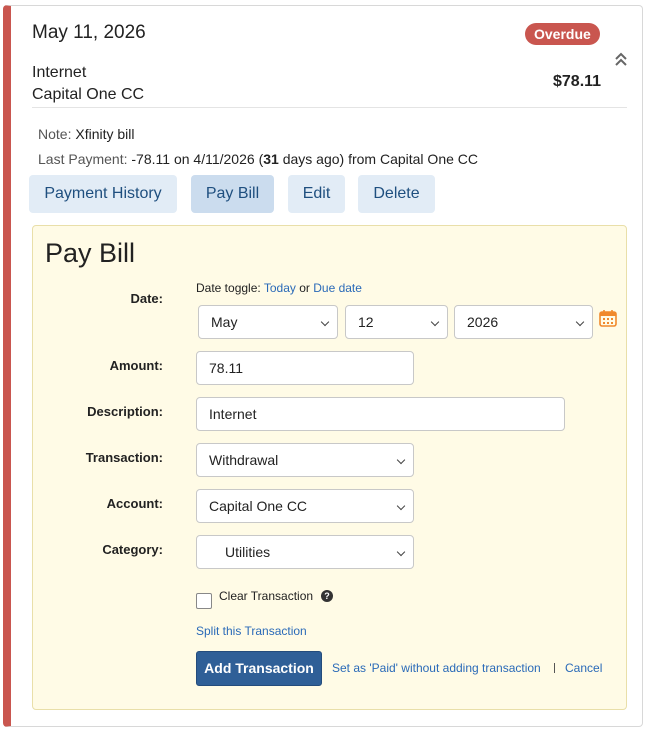  Describe the element at coordinates (248, 552) in the screenshot. I see `category-value: Utilities` at that location.